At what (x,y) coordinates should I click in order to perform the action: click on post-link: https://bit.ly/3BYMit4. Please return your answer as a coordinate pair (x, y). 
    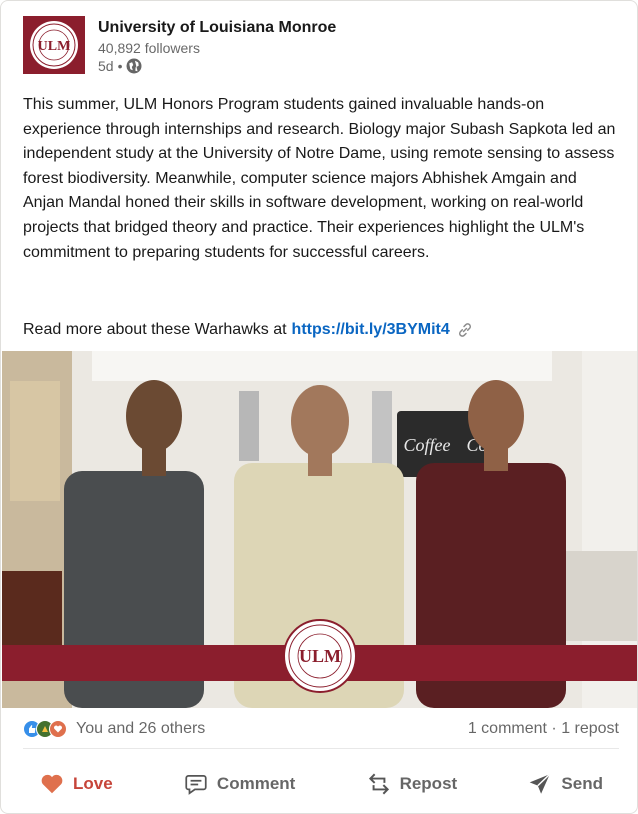
    Looking at the image, I should click on (371, 330).